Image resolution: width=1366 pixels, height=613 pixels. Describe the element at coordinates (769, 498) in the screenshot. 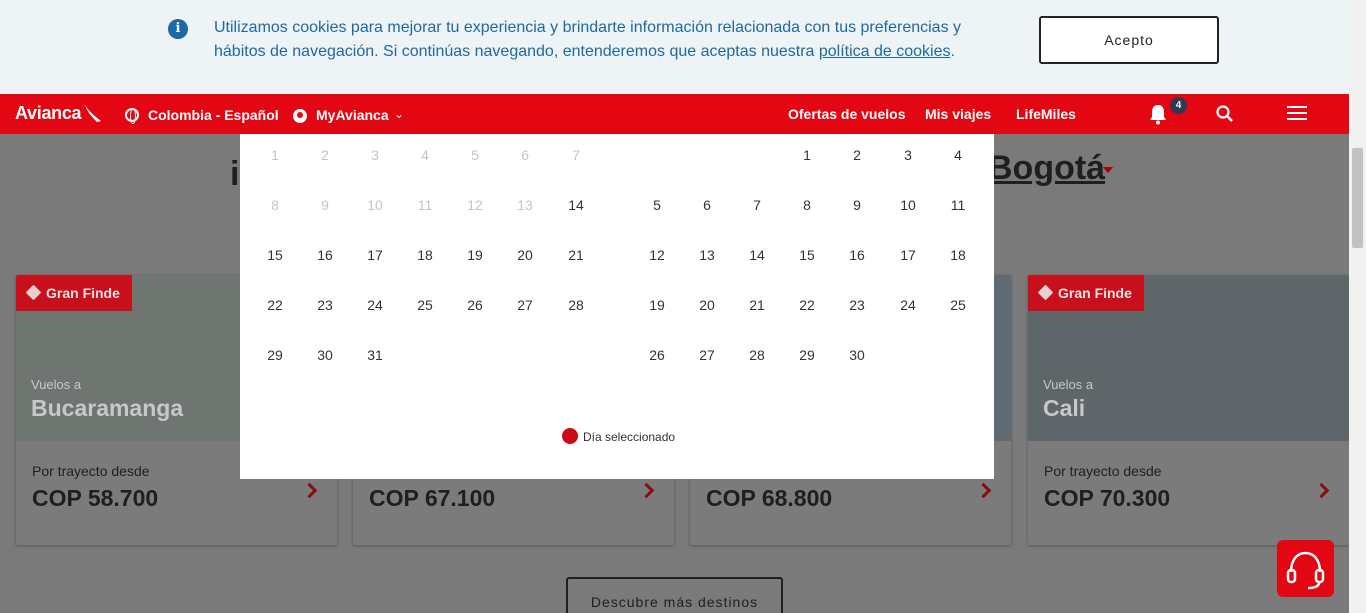

I see `price: COP 68.800` at that location.